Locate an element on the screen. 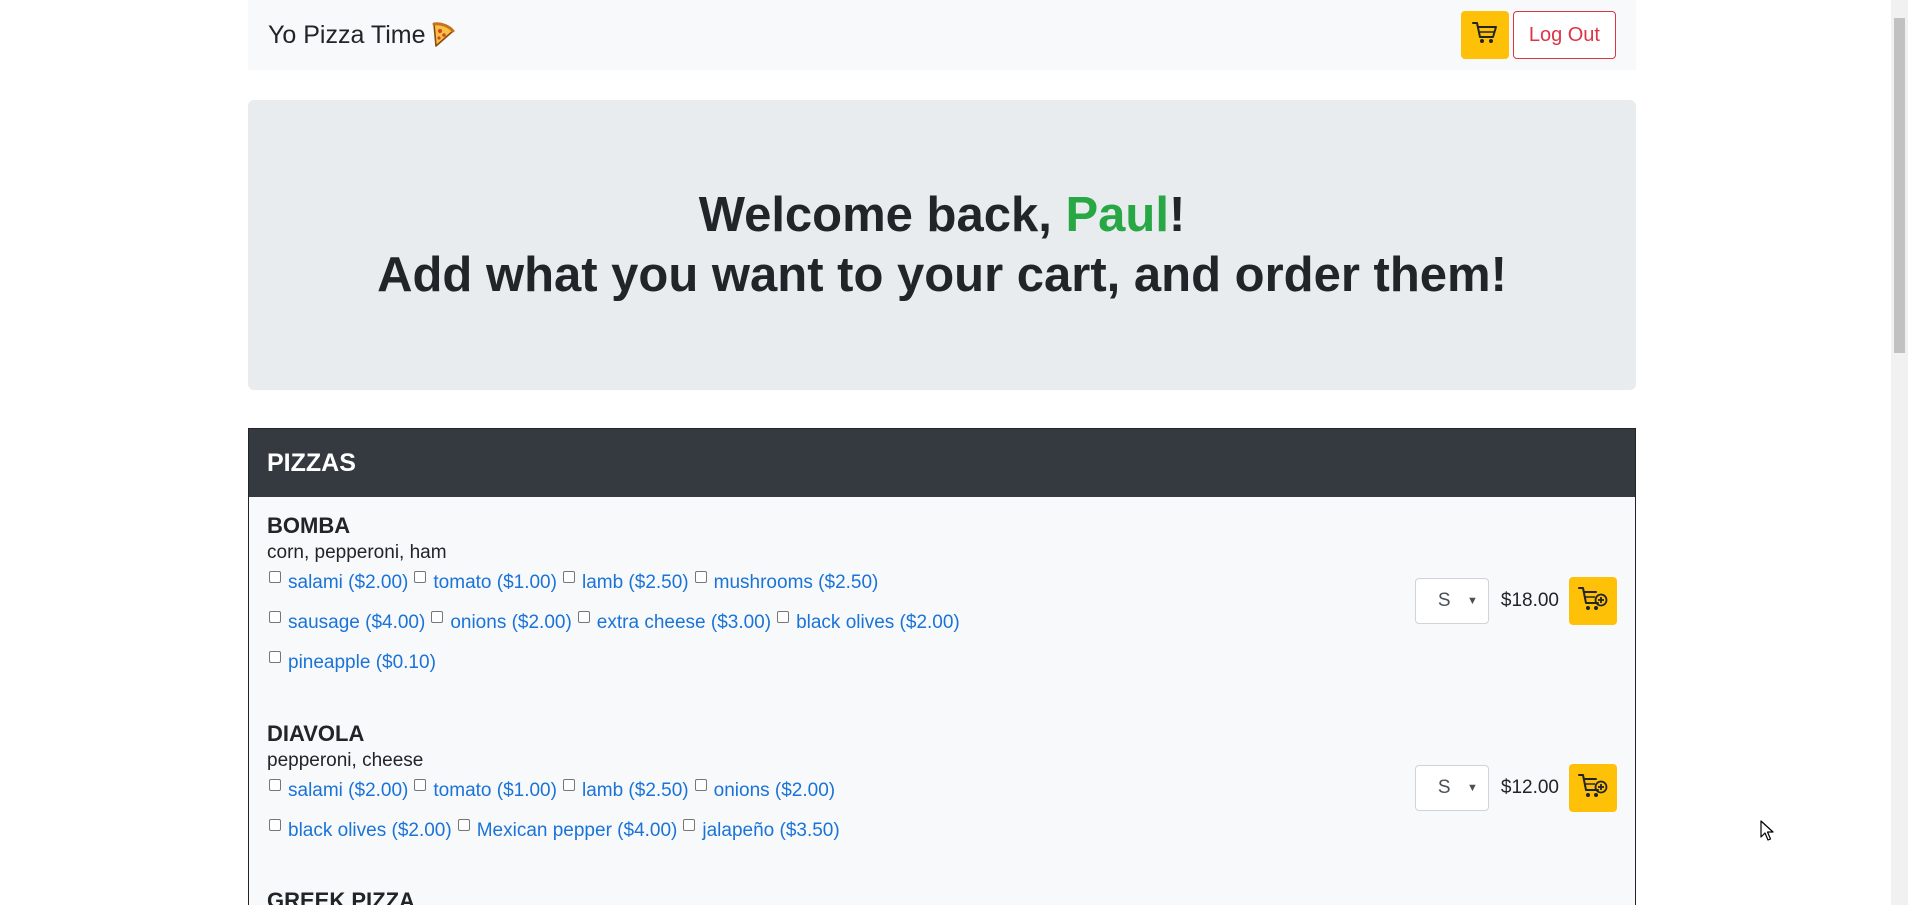  pizza-name: BOMBA is located at coordinates (309, 525).